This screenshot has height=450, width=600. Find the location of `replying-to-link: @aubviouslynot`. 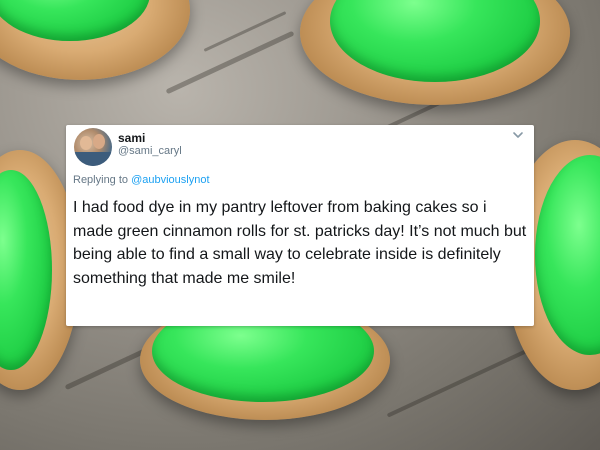

replying-to-link: @aubviouslynot is located at coordinates (170, 180).